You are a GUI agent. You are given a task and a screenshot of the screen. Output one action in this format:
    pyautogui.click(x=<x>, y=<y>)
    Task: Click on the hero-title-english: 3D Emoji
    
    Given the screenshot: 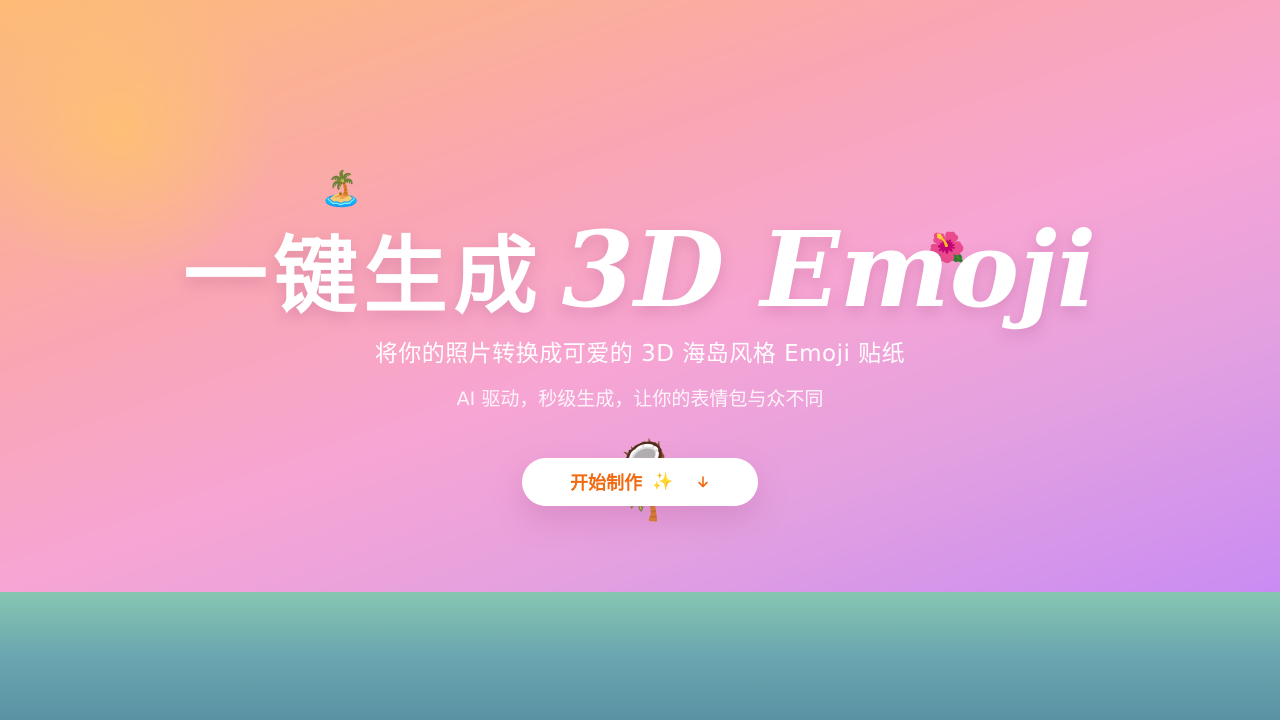 What is the action you would take?
    pyautogui.click(x=829, y=269)
    